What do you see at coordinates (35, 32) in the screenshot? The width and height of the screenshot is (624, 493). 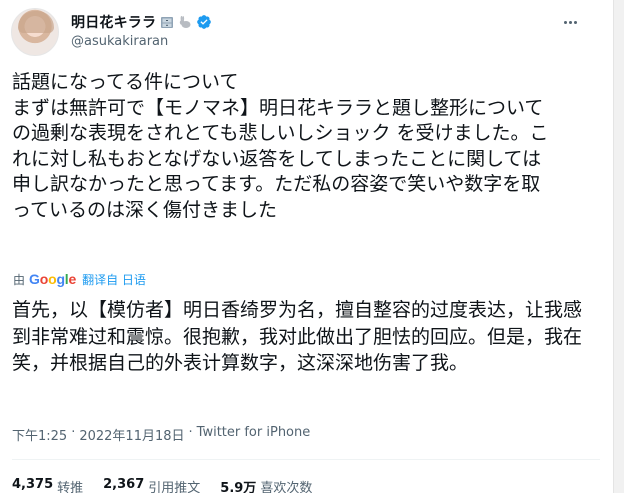 I see `avatar` at bounding box center [35, 32].